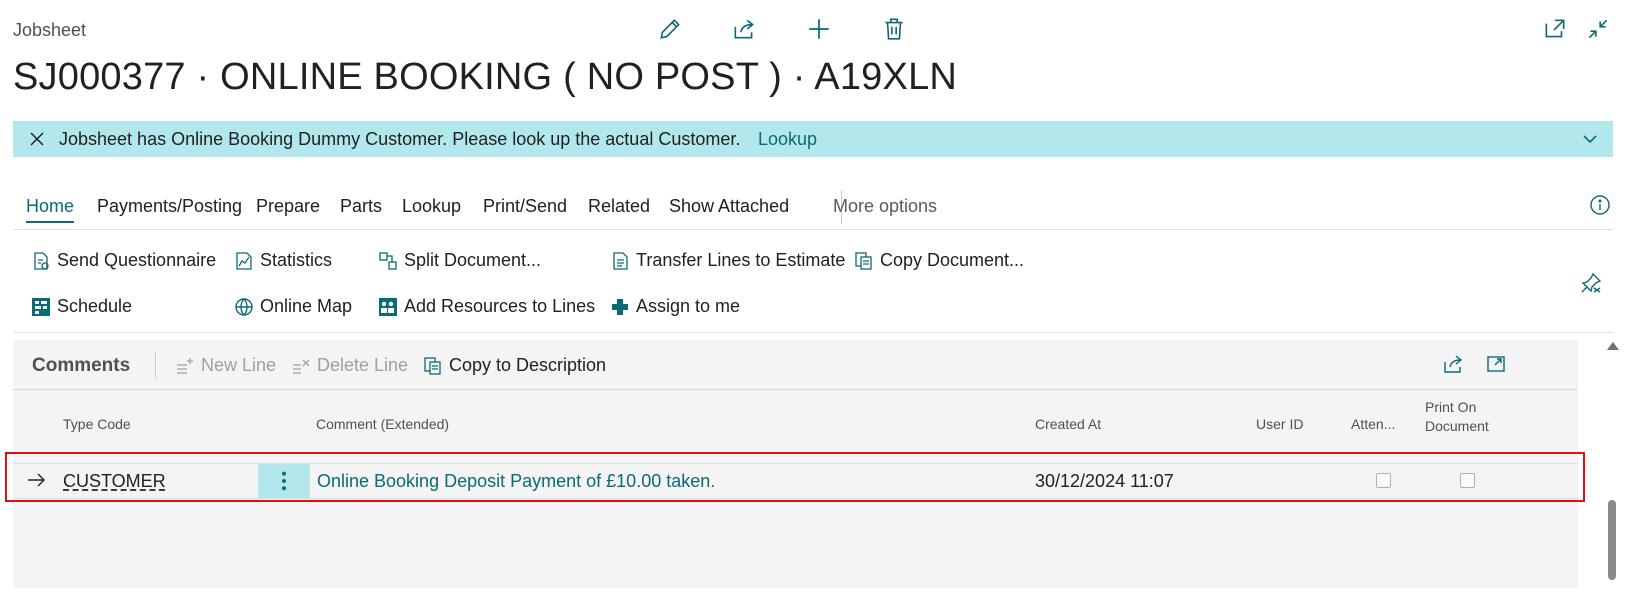  Describe the element at coordinates (619, 206) in the screenshot. I see `tab-related: Related` at that location.